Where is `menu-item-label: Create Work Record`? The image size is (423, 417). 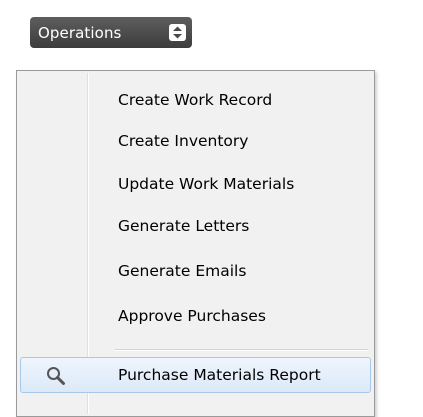
menu-item-label: Create Work Record is located at coordinates (195, 100).